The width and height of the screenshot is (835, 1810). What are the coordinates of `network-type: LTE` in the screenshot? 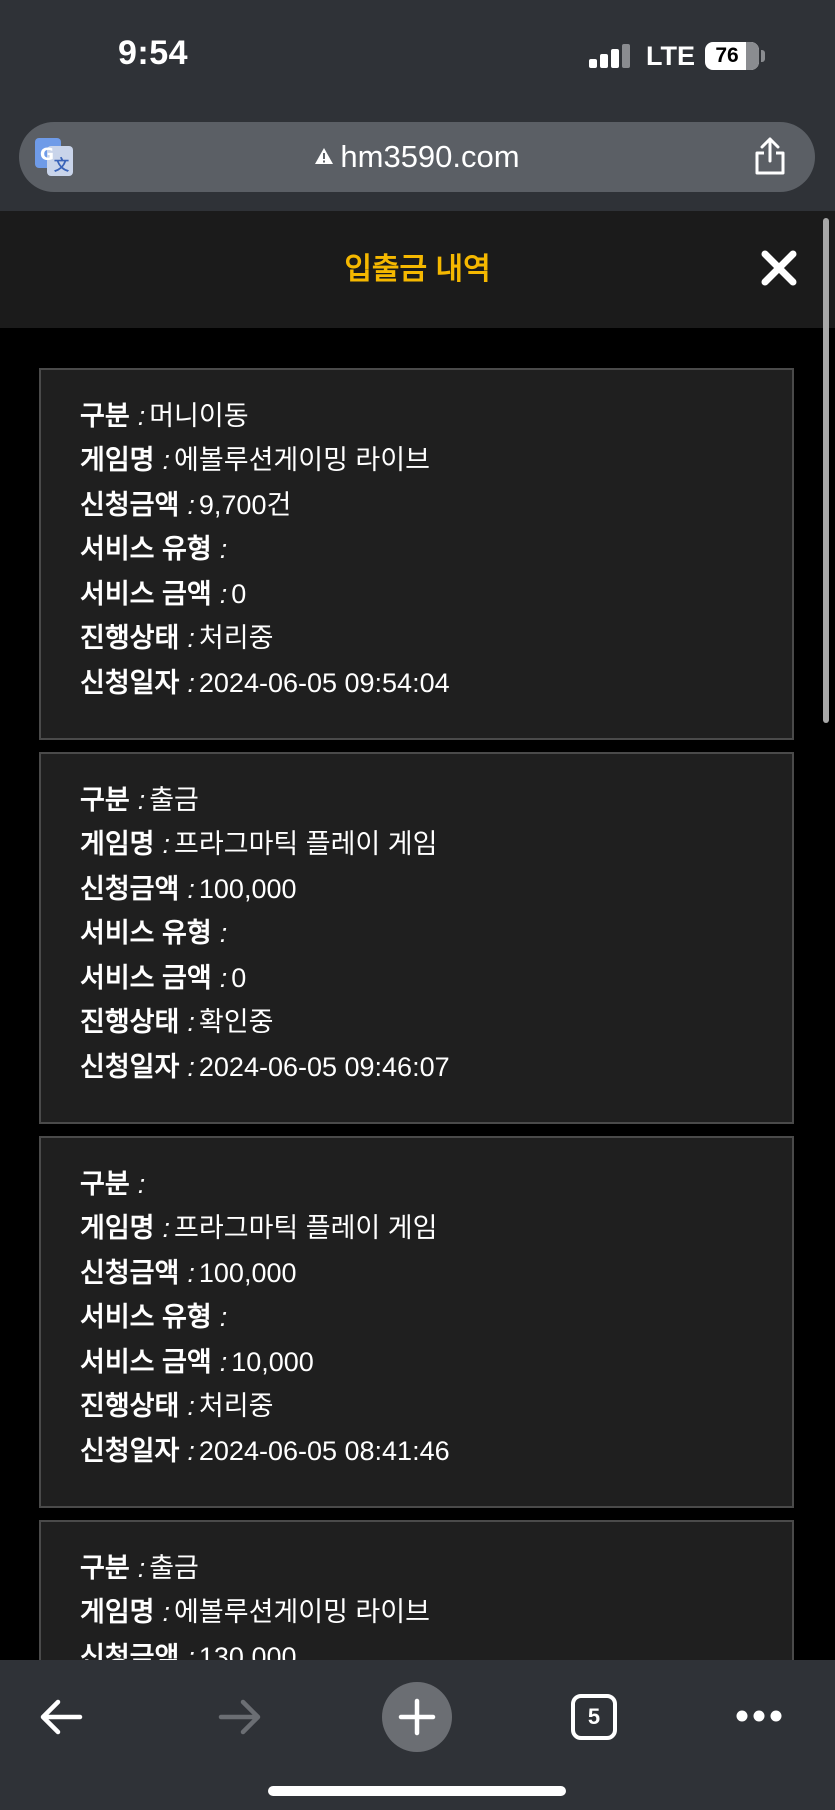 It's located at (670, 56).